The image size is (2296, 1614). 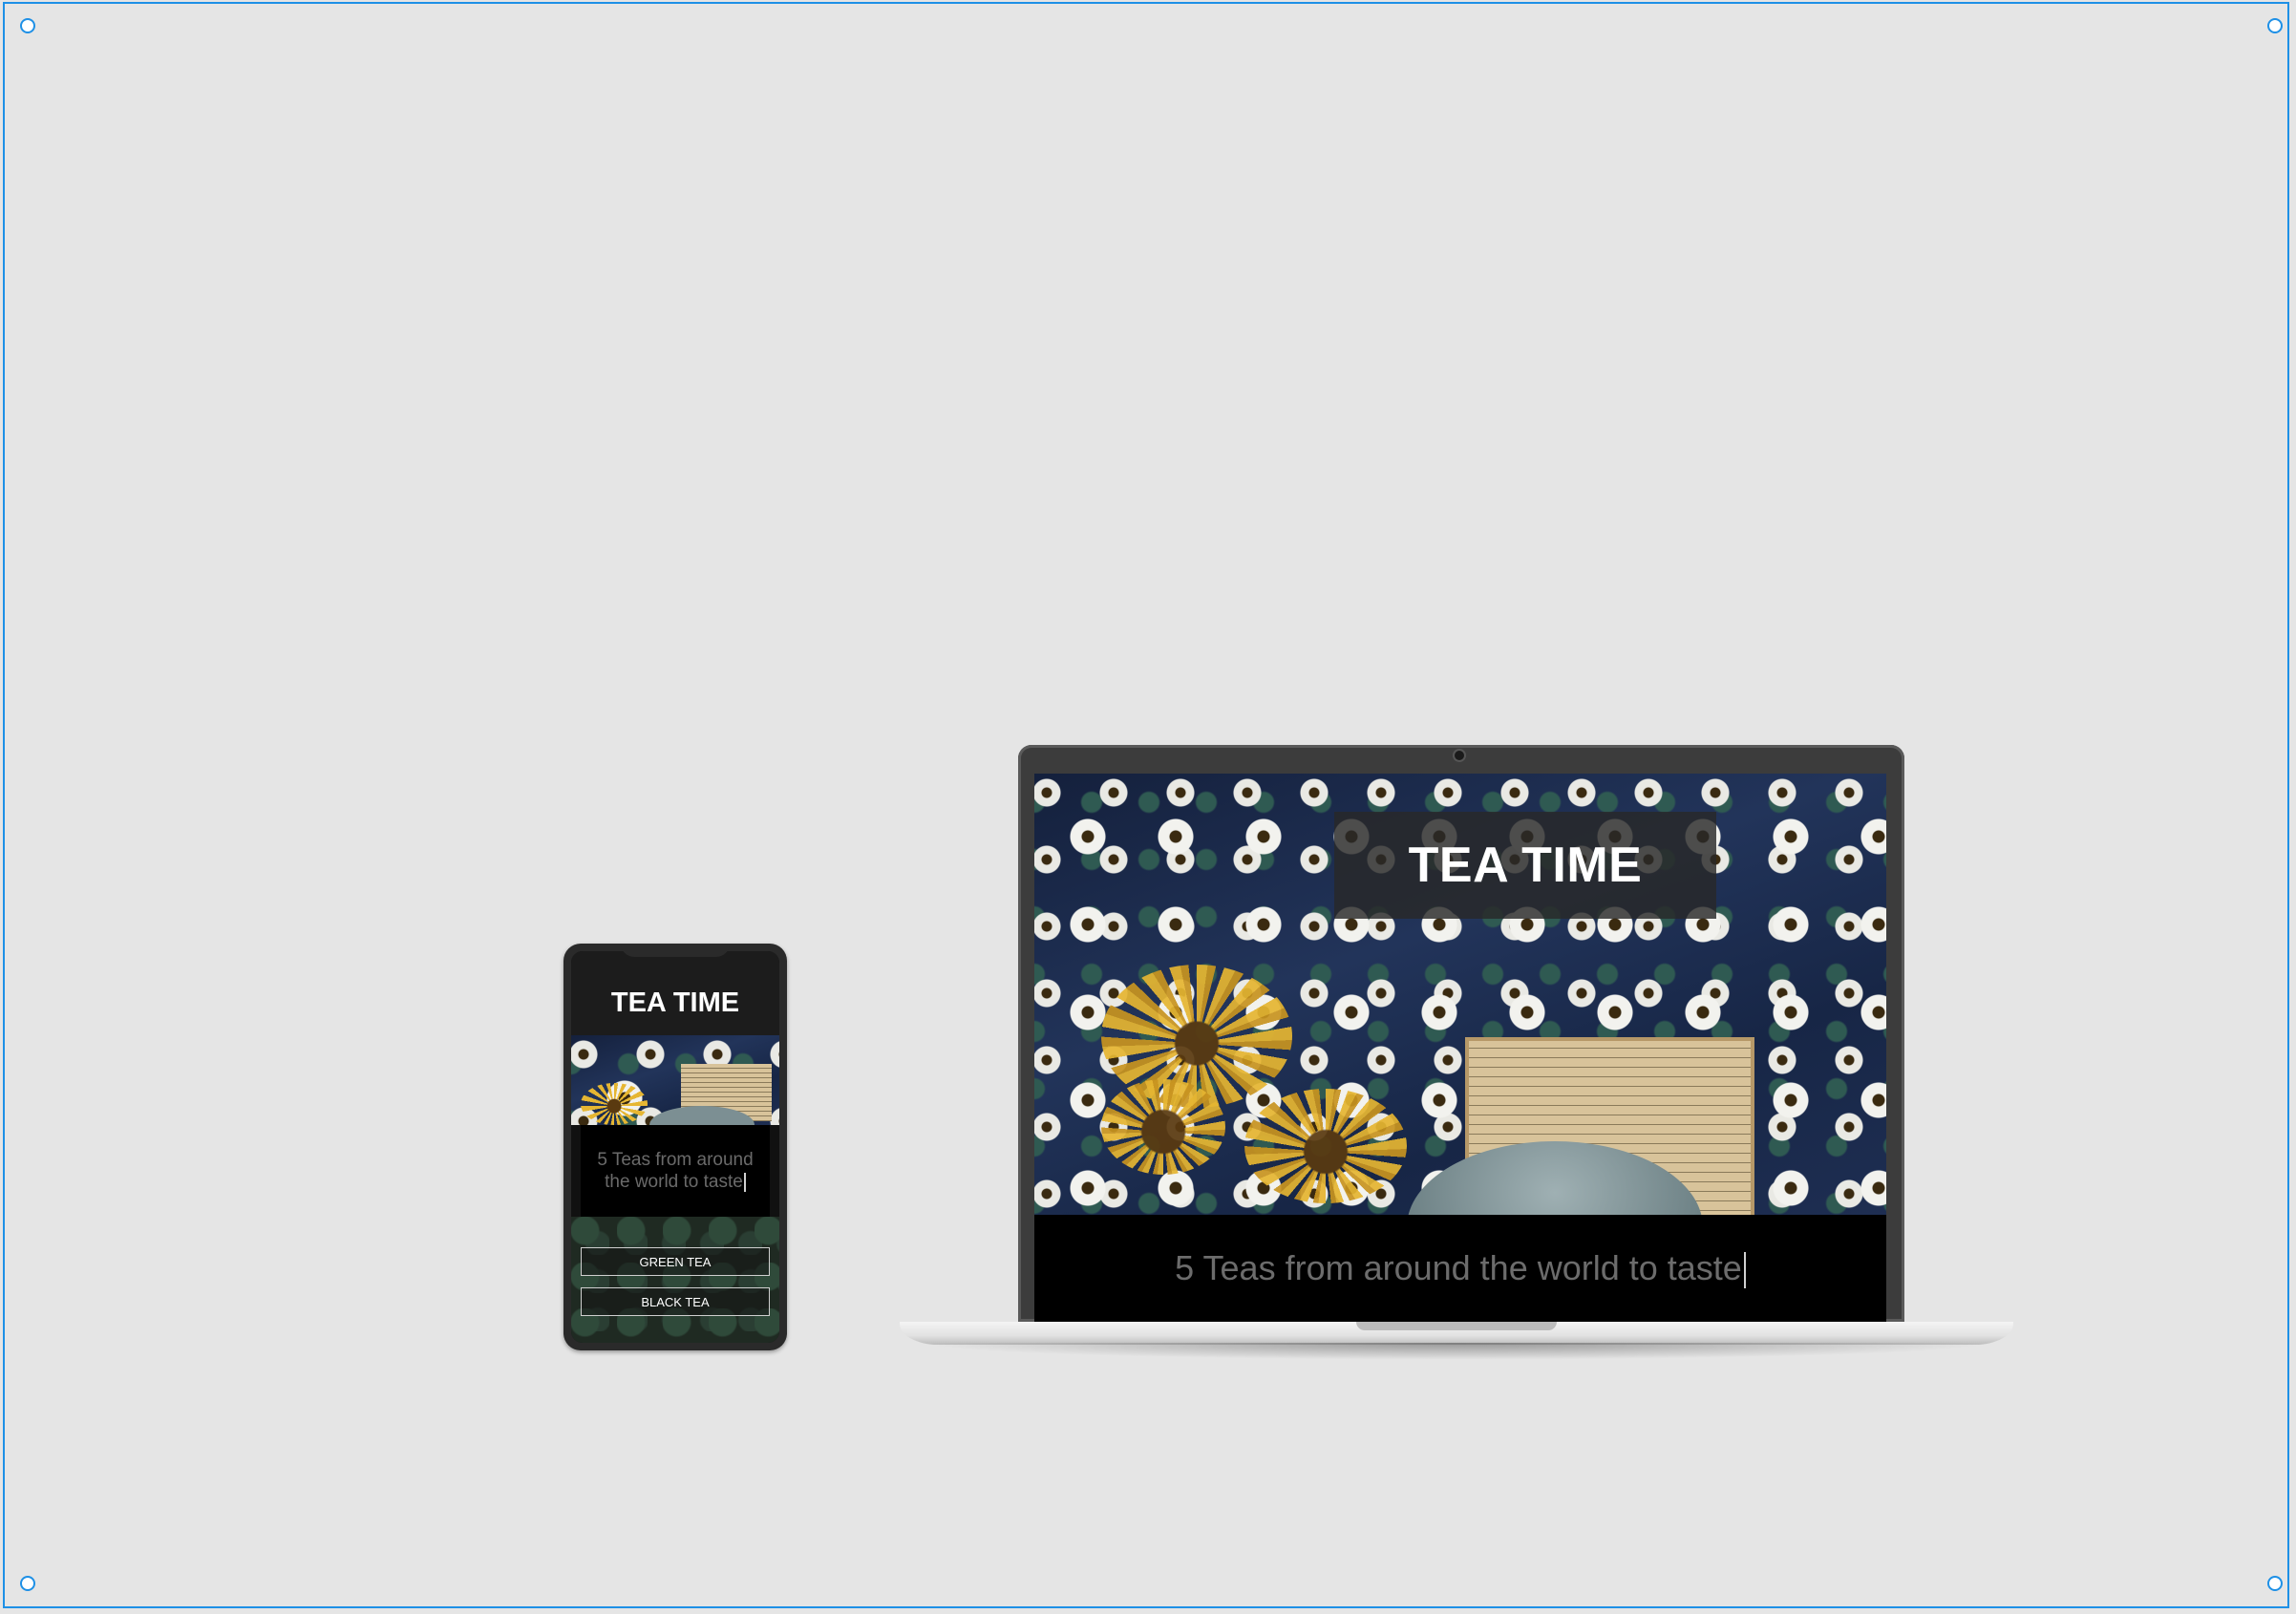 I want to click on phone-tagline-text: 5 Teas from around the world to taste, so click(x=675, y=1171).